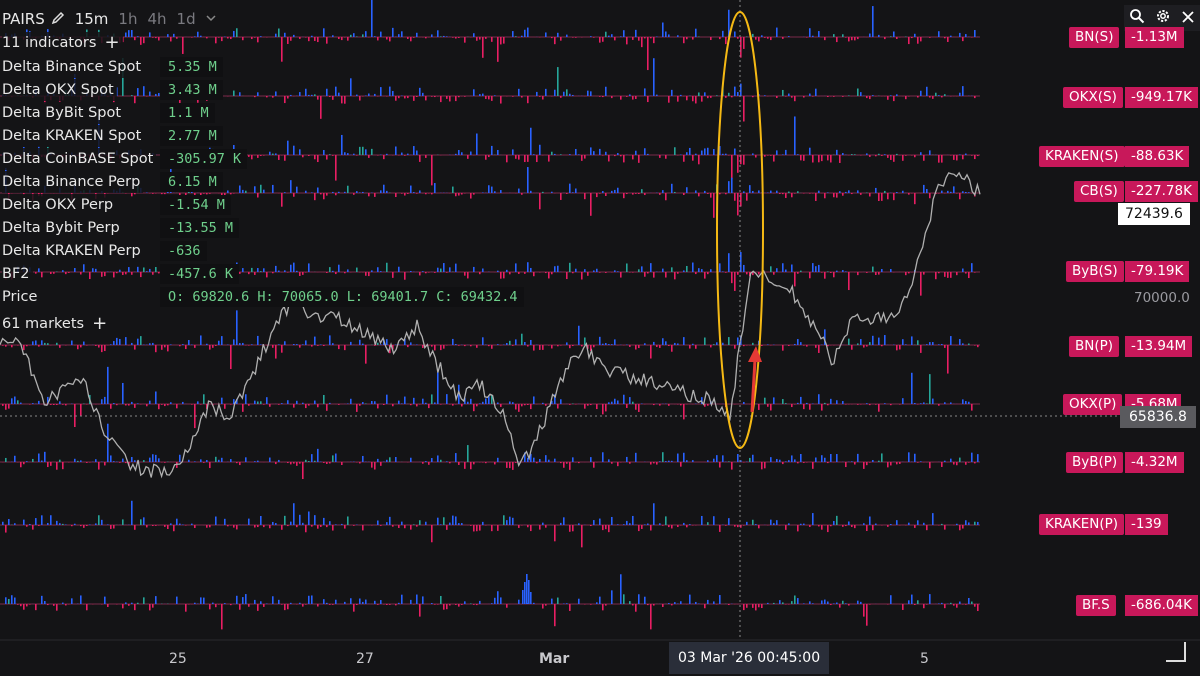  Describe the element at coordinates (127, 19) in the screenshot. I see `timeframe-1h: 1h` at that location.